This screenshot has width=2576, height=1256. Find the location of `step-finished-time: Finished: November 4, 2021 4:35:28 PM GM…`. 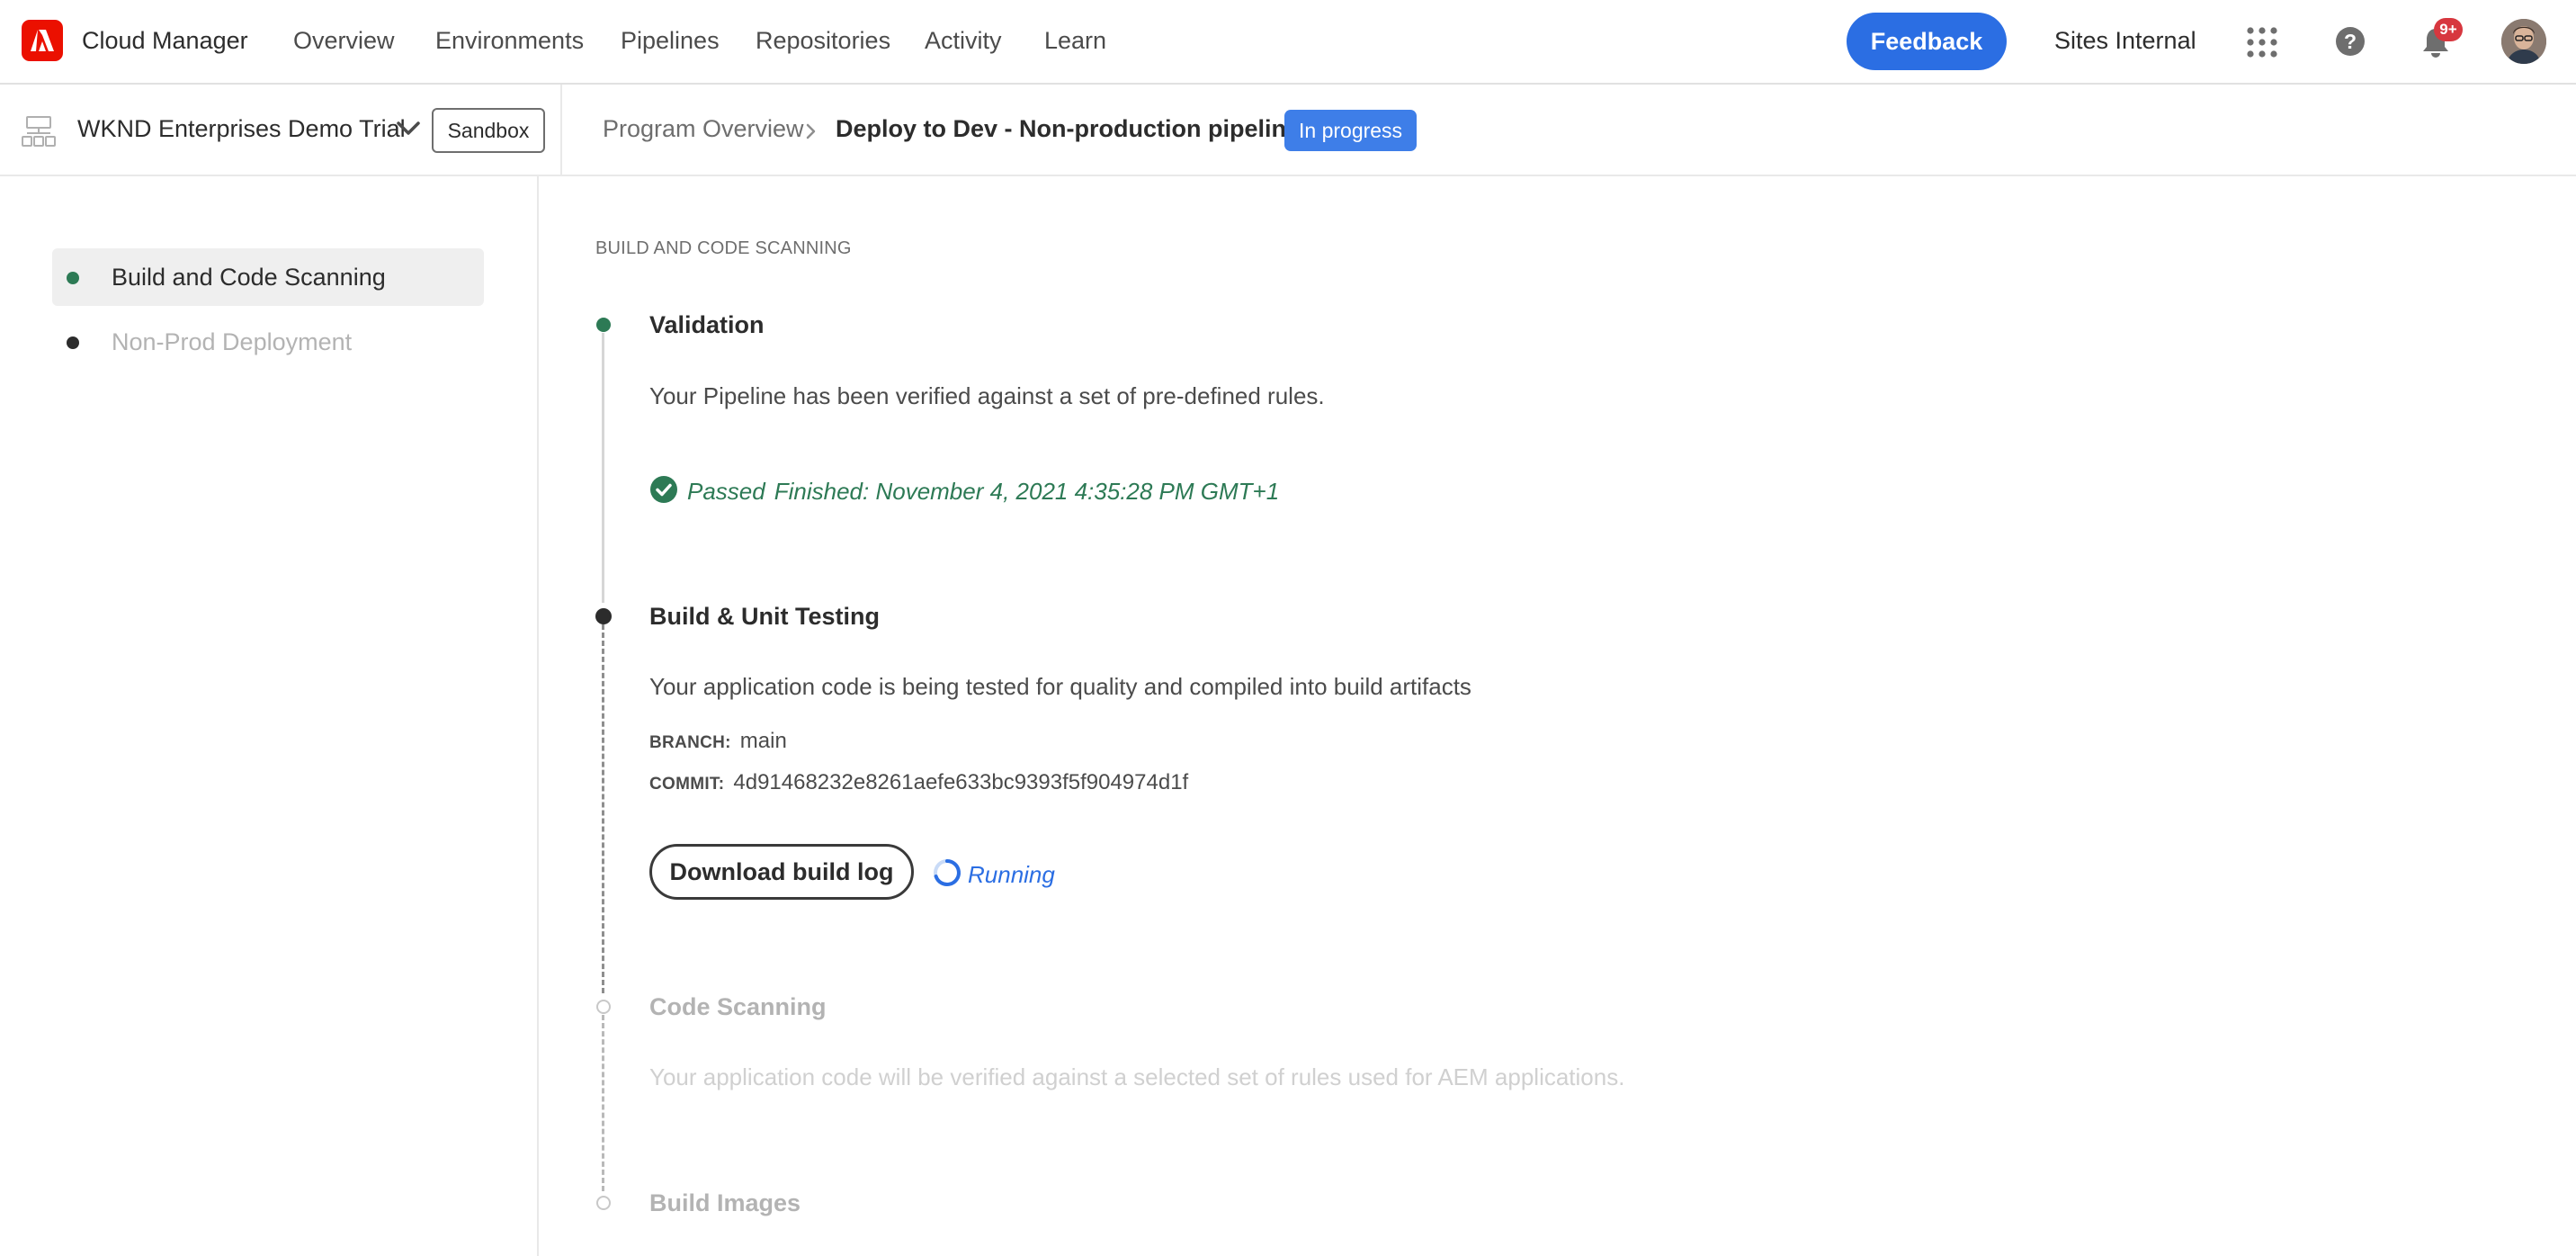

step-finished-time: Finished: November 4, 2021 4:35:28 PM GM… is located at coordinates (1027, 492).